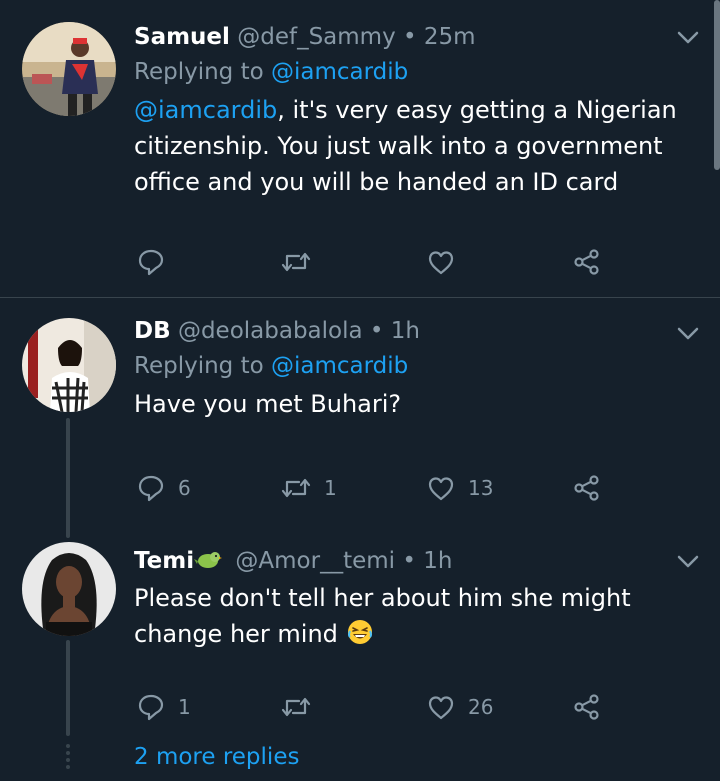 This screenshot has width=720, height=781. Describe the element at coordinates (184, 707) in the screenshot. I see `reply-count: 1` at that location.